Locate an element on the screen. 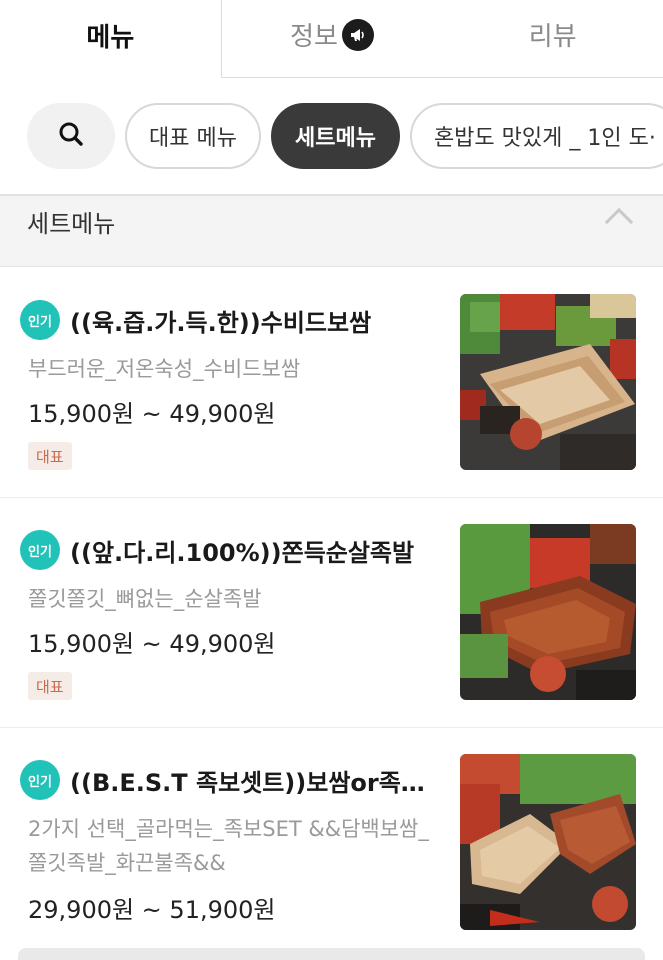 Image resolution: width=663 pixels, height=960 pixels. tab-menu: 메뉴 is located at coordinates (111, 39).